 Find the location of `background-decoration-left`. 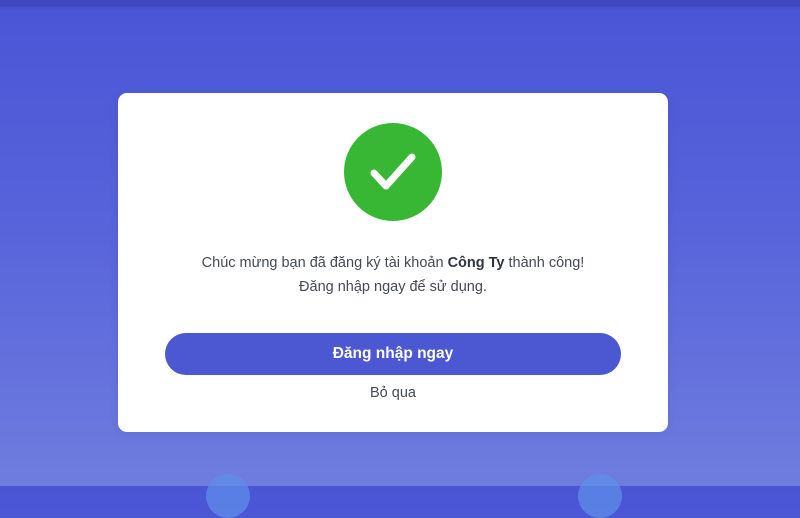

background-decoration-left is located at coordinates (228, 496).